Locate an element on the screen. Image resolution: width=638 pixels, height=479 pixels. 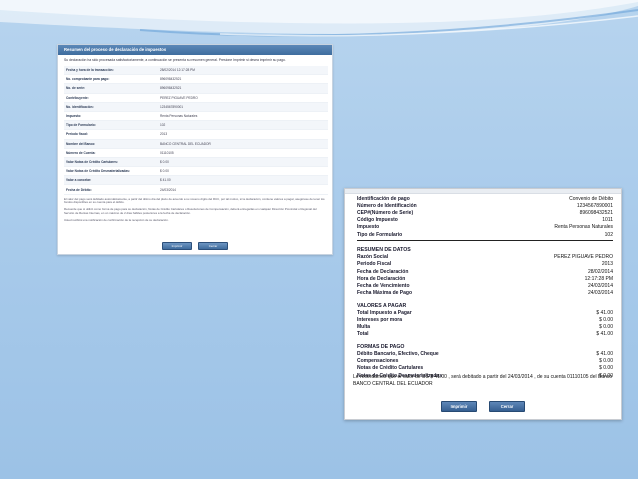
receipt-row: Notas de Crédito Cartulares $ 0.00 is located at coordinates (485, 368).